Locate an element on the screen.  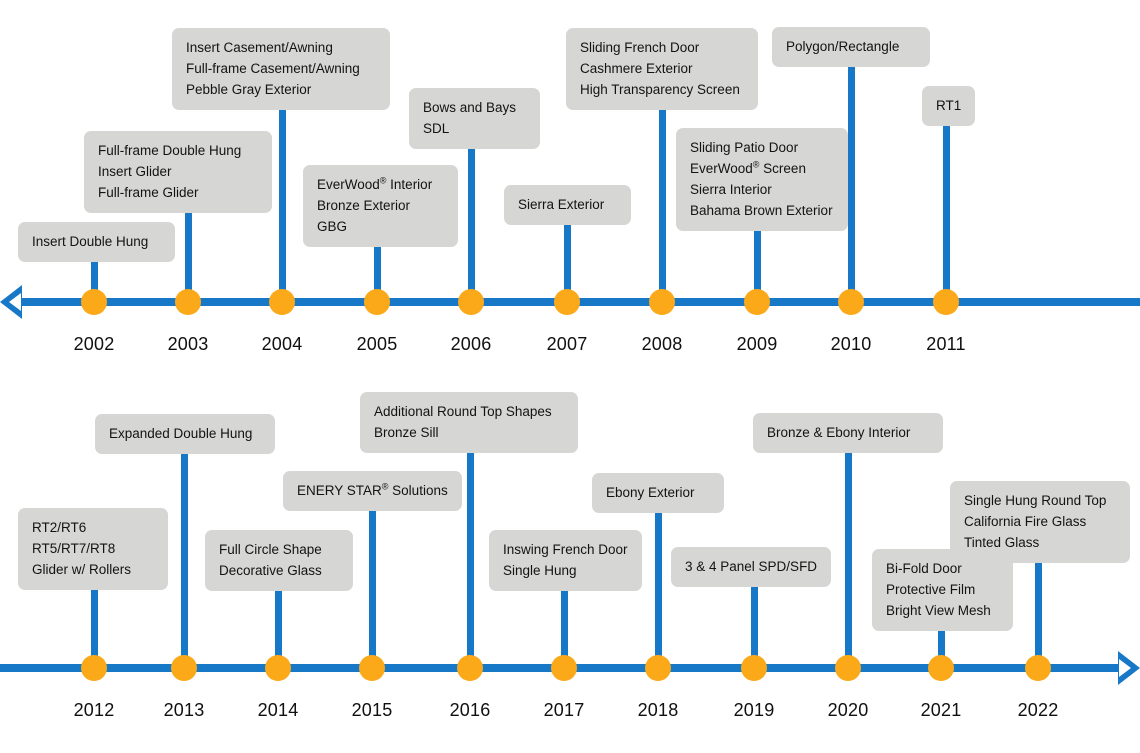
timeline-event-line: Protective Film is located at coordinates (931, 589).